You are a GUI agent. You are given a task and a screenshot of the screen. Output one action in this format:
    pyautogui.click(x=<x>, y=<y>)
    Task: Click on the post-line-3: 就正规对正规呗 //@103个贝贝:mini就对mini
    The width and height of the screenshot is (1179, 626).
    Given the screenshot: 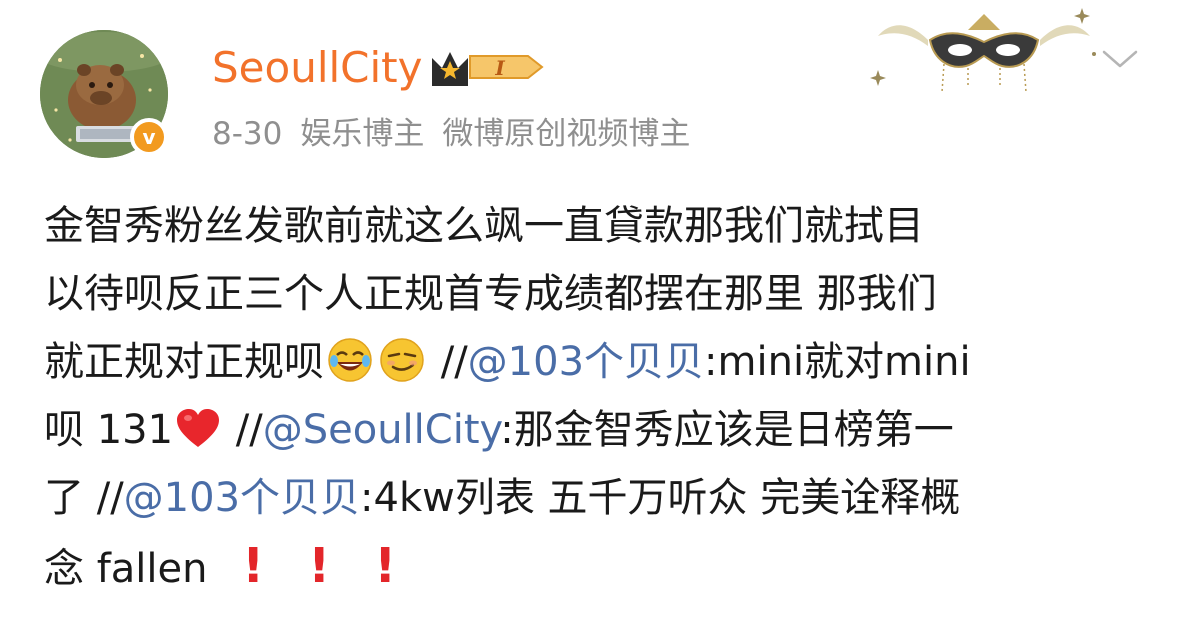 What is the action you would take?
    pyautogui.click(x=594, y=362)
    